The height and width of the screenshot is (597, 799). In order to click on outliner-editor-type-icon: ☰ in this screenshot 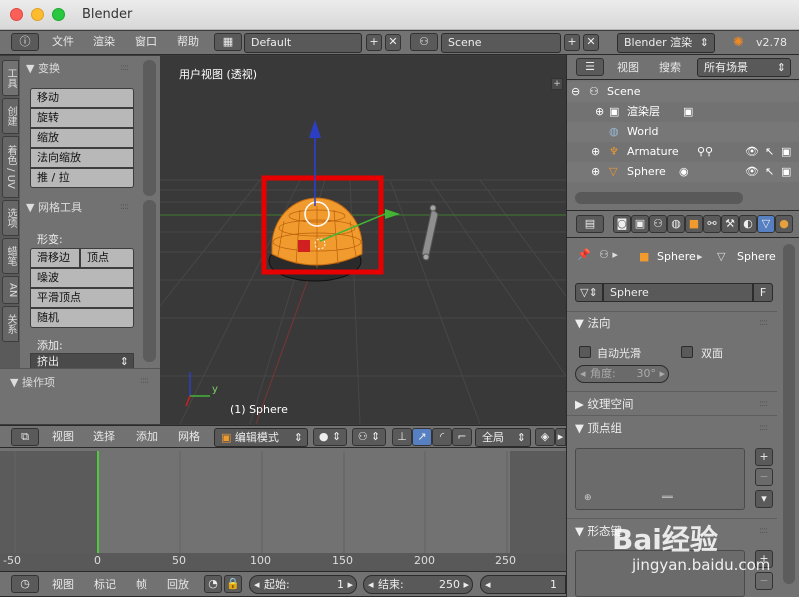, I will do `click(590, 67)`.